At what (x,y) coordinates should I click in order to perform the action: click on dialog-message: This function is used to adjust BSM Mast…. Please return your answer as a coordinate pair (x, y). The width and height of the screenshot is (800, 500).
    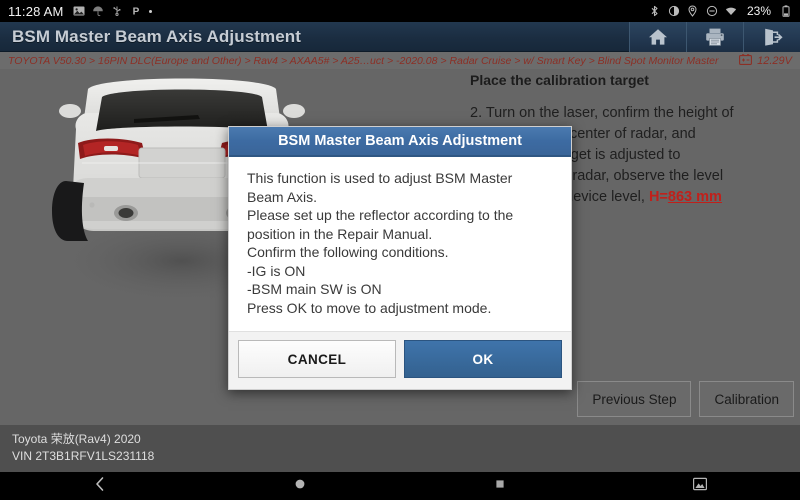
    Looking at the image, I should click on (400, 244).